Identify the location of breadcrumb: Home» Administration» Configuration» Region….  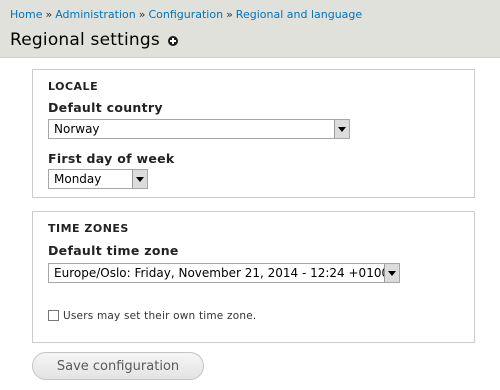
(186, 14).